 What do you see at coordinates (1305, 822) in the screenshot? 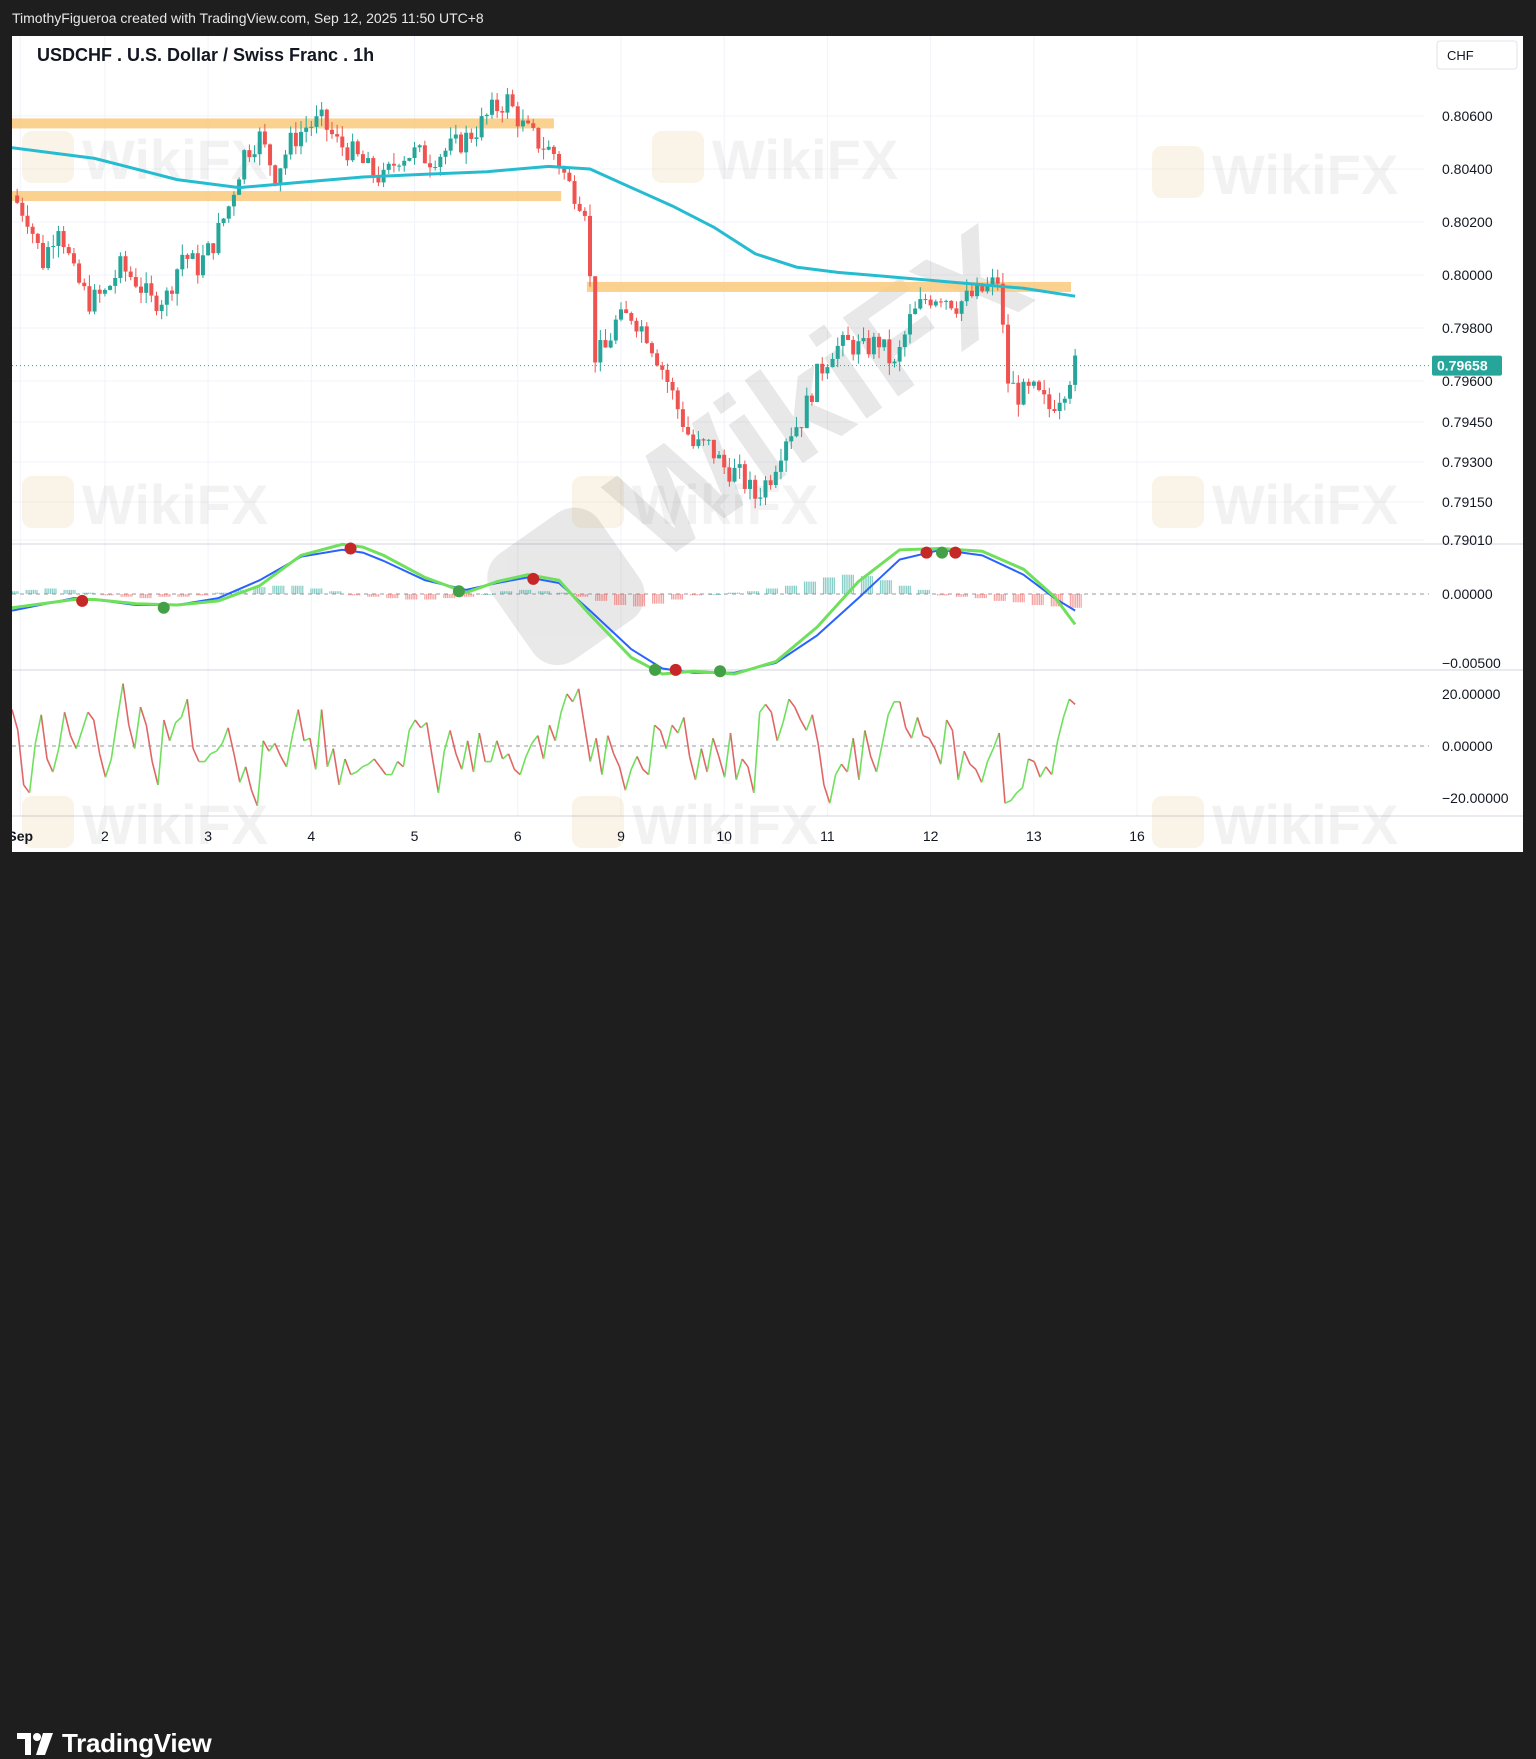
I see `watermark-text: WikiFX` at bounding box center [1305, 822].